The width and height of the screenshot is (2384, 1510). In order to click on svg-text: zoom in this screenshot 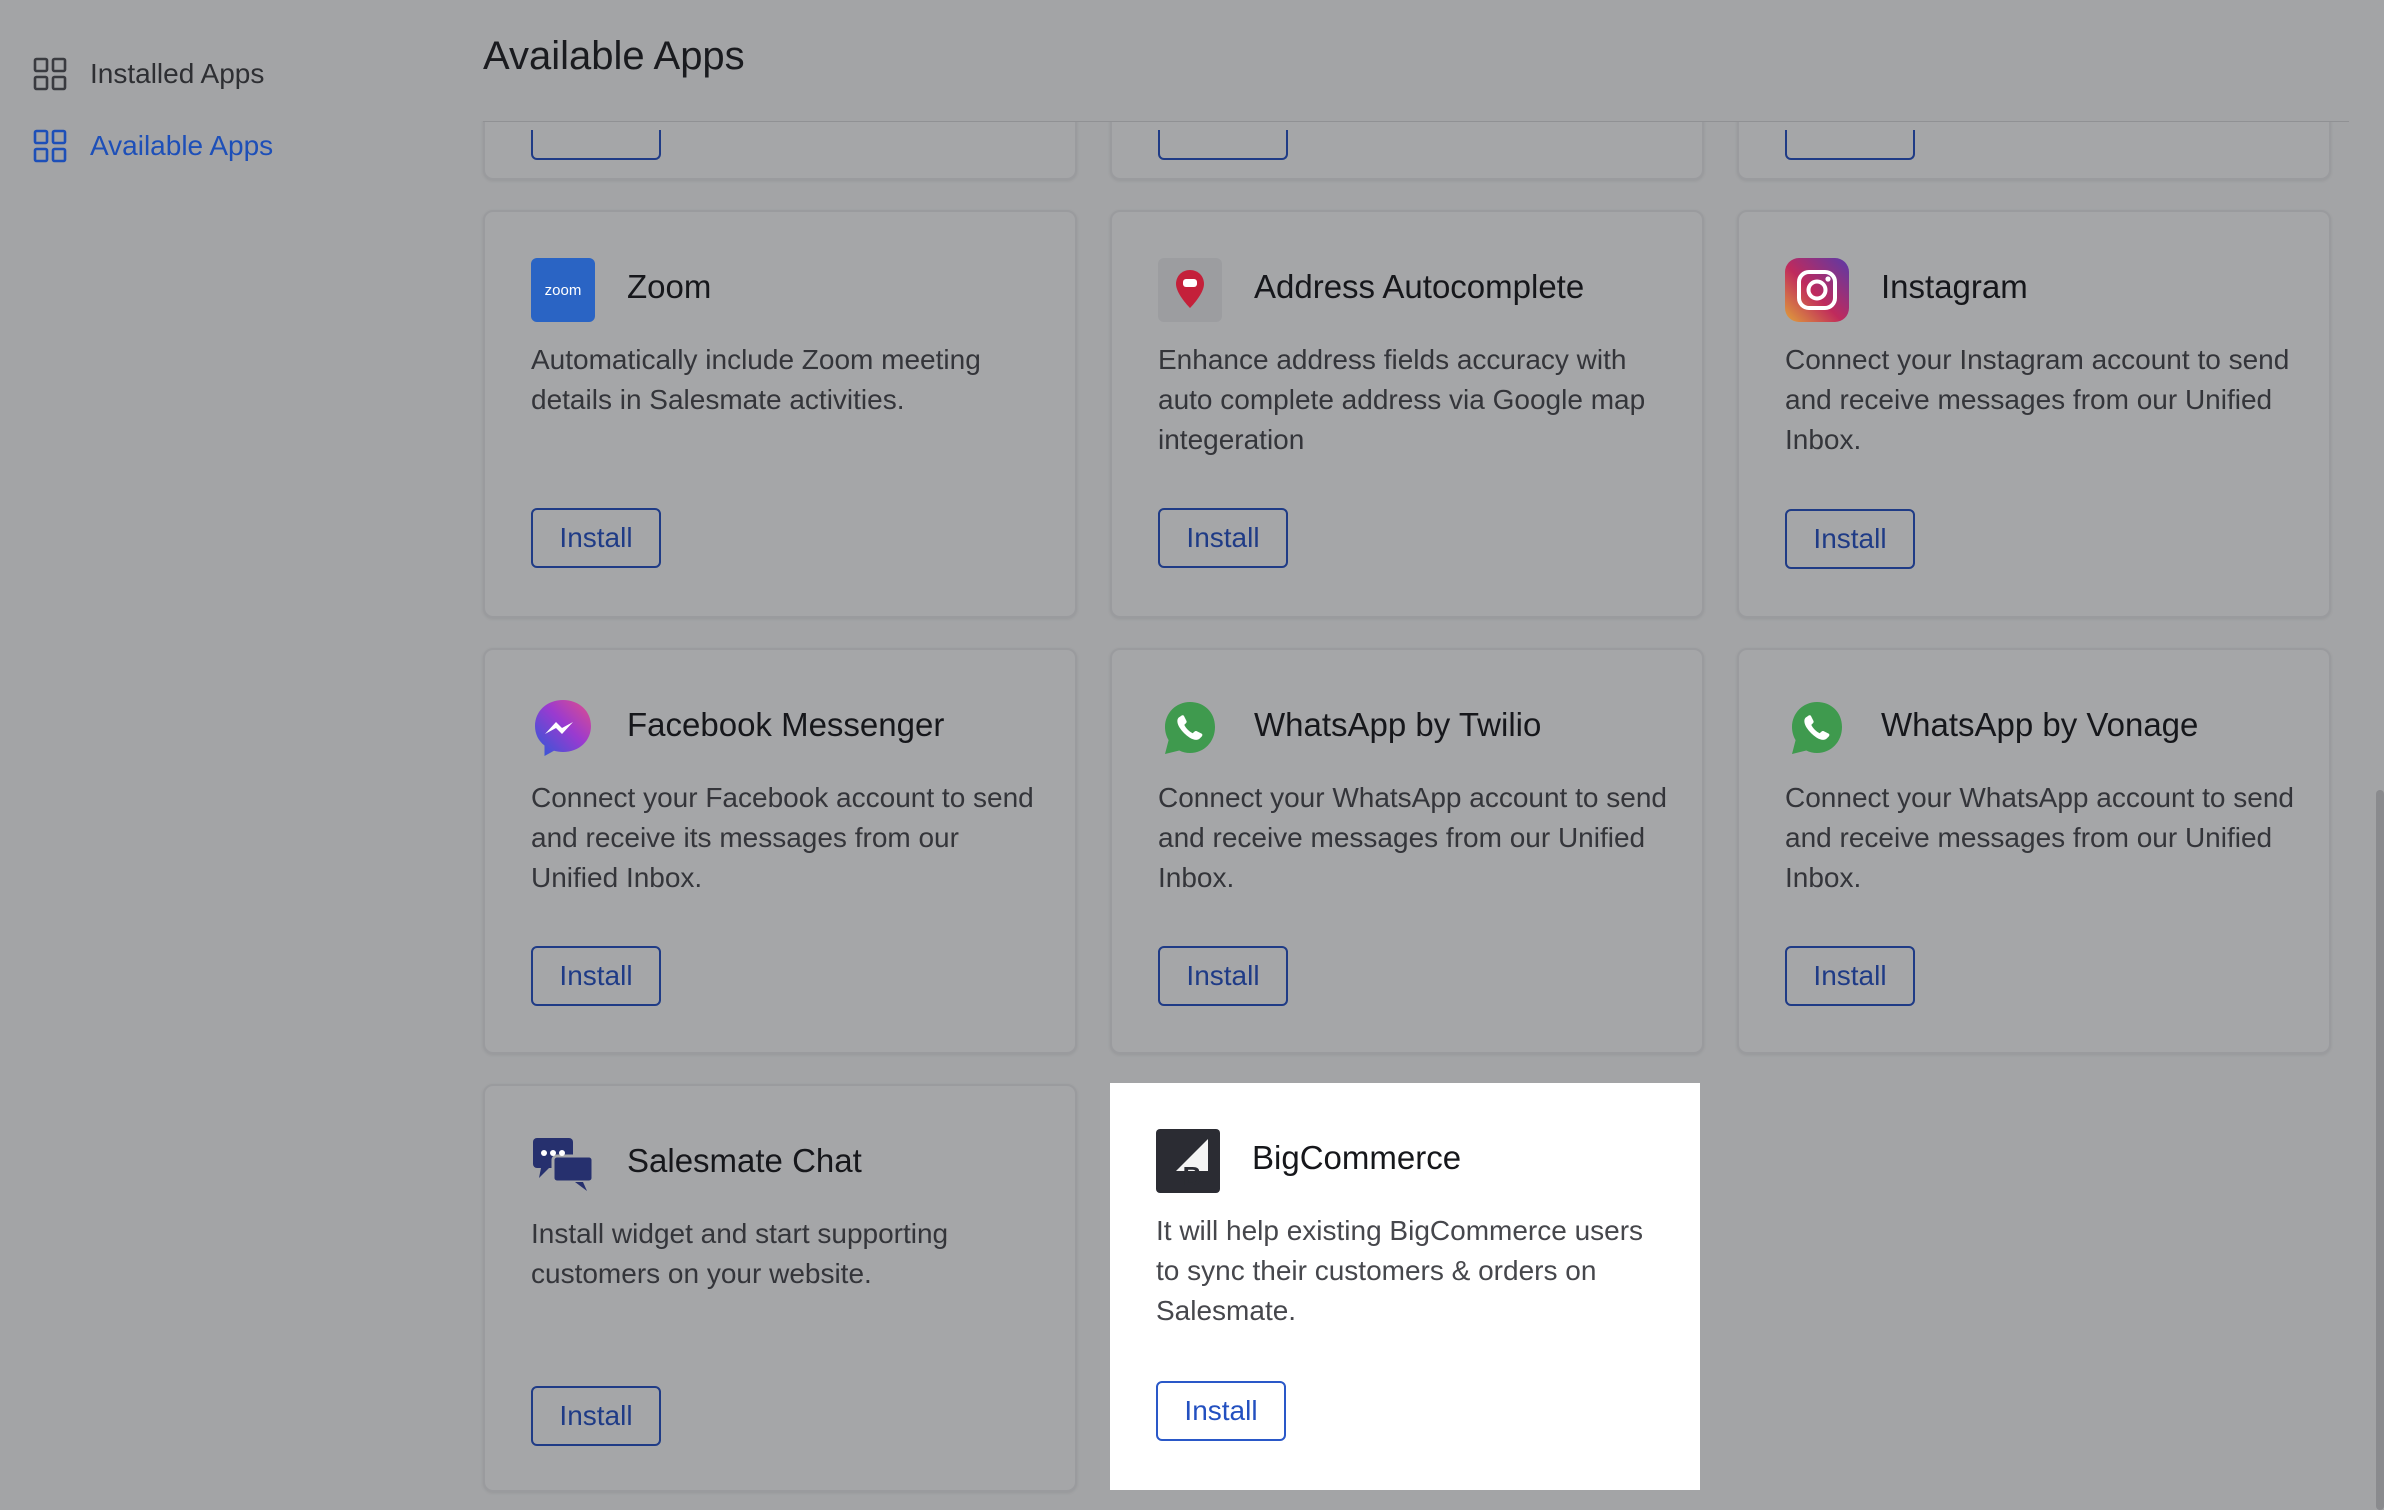, I will do `click(563, 290)`.